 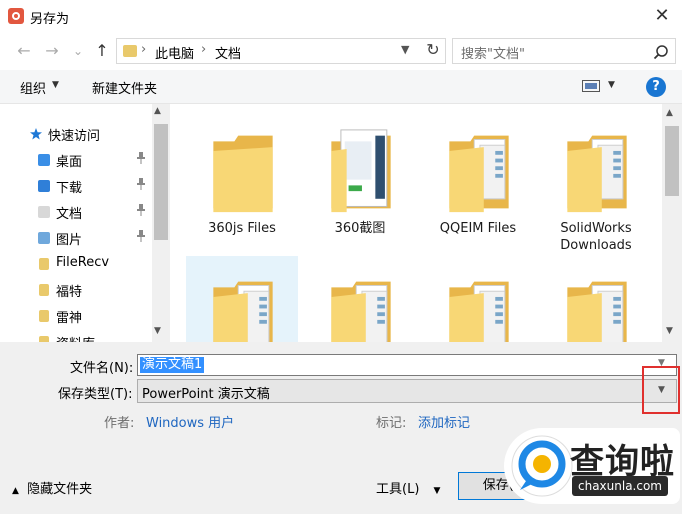 I want to click on sidebar-item-label: FileRecv, so click(x=83, y=262).